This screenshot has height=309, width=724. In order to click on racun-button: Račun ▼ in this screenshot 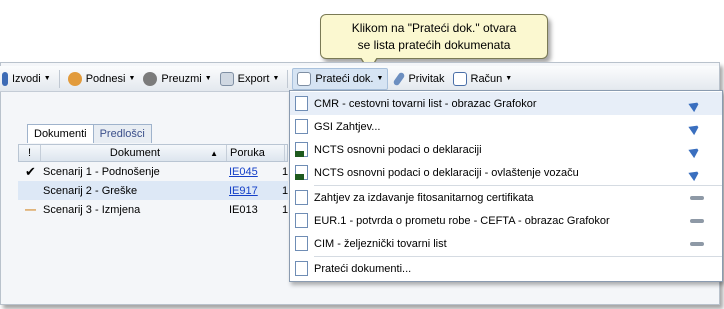, I will do `click(483, 79)`.